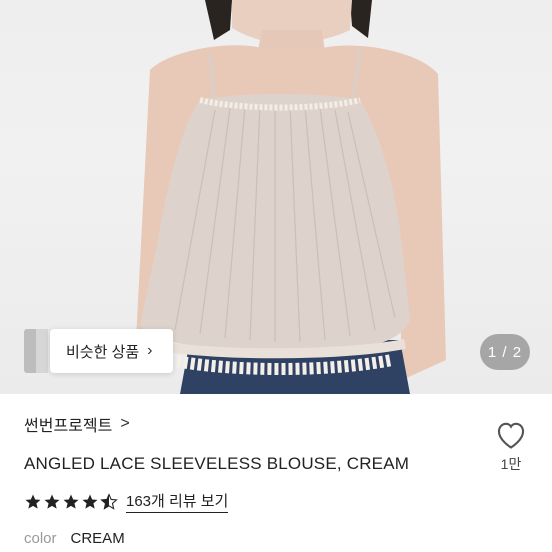 The width and height of the screenshot is (552, 552). What do you see at coordinates (511, 435) in the screenshot?
I see `heart-outline-icon` at bounding box center [511, 435].